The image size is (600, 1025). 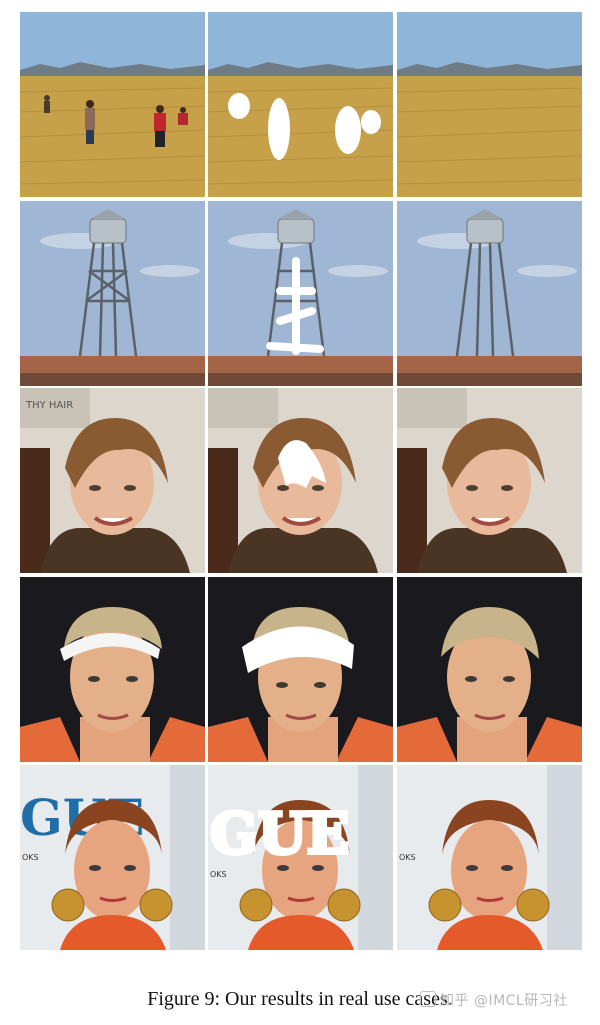 What do you see at coordinates (112, 669) in the screenshot?
I see `headband-input-image` at bounding box center [112, 669].